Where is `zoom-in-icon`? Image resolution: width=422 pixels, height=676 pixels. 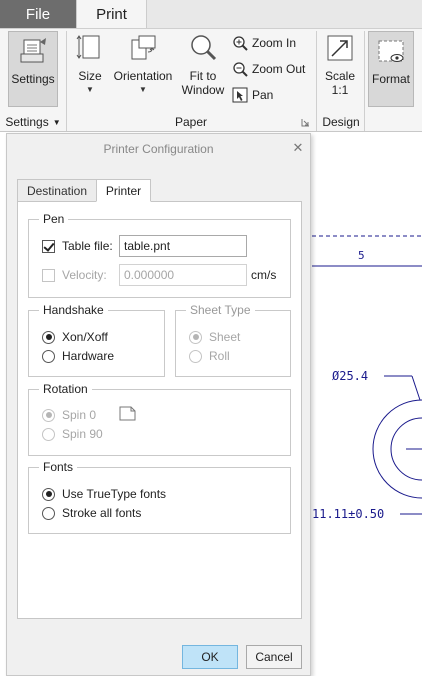
zoom-in-icon is located at coordinates (240, 43).